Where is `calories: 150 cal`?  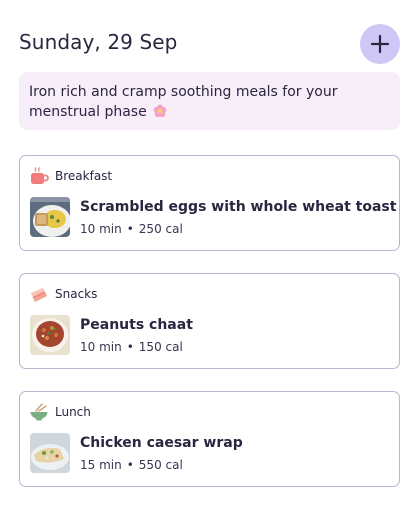
calories: 150 cal is located at coordinates (160, 347).